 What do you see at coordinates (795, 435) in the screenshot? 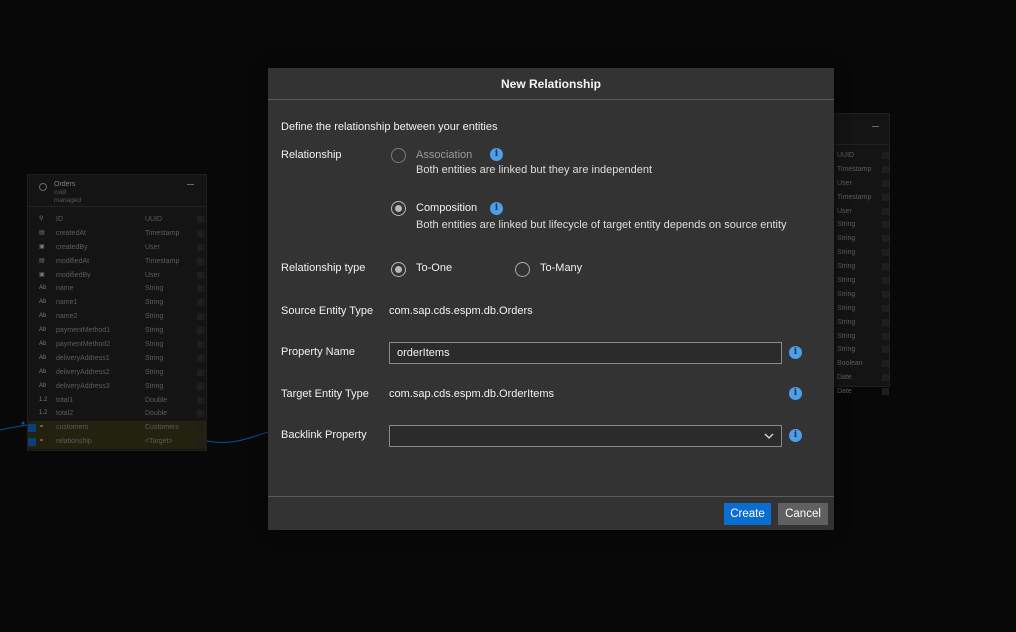
I see `backlink-property-info-icon: i` at bounding box center [795, 435].